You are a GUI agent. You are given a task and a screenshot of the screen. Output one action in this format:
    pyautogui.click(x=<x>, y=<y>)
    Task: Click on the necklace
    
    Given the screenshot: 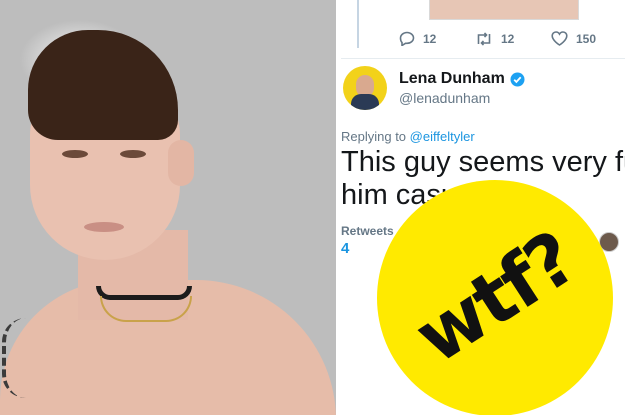 What is the action you would take?
    pyautogui.click(x=146, y=309)
    